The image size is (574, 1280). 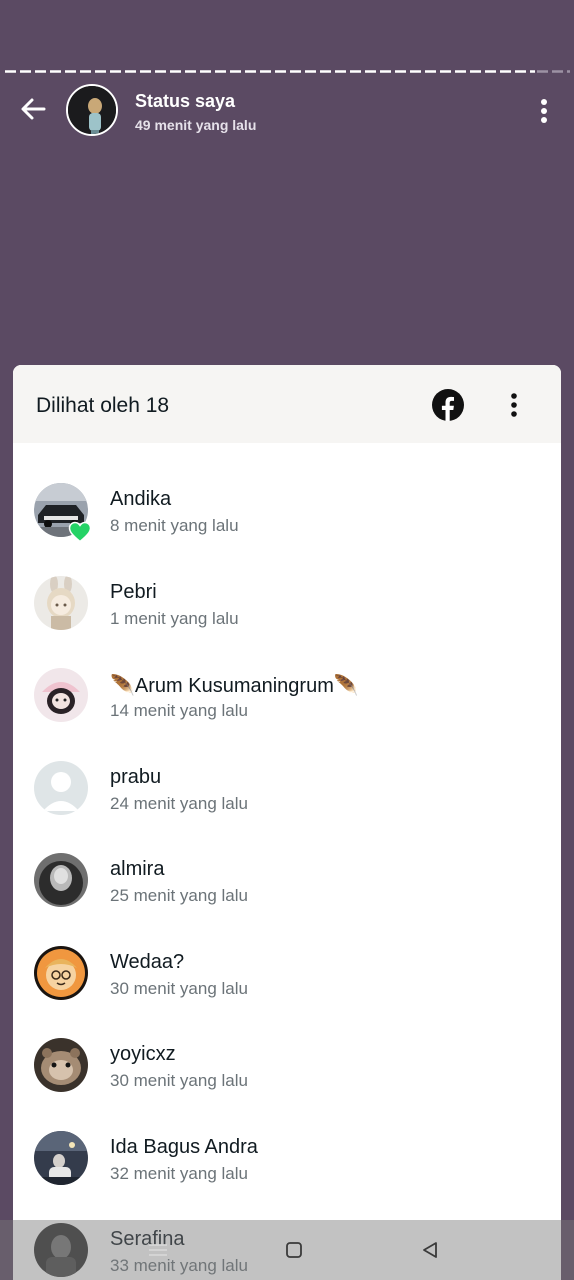 I want to click on viewers-sheet-header: Dilihat oleh 18, so click(x=287, y=404).